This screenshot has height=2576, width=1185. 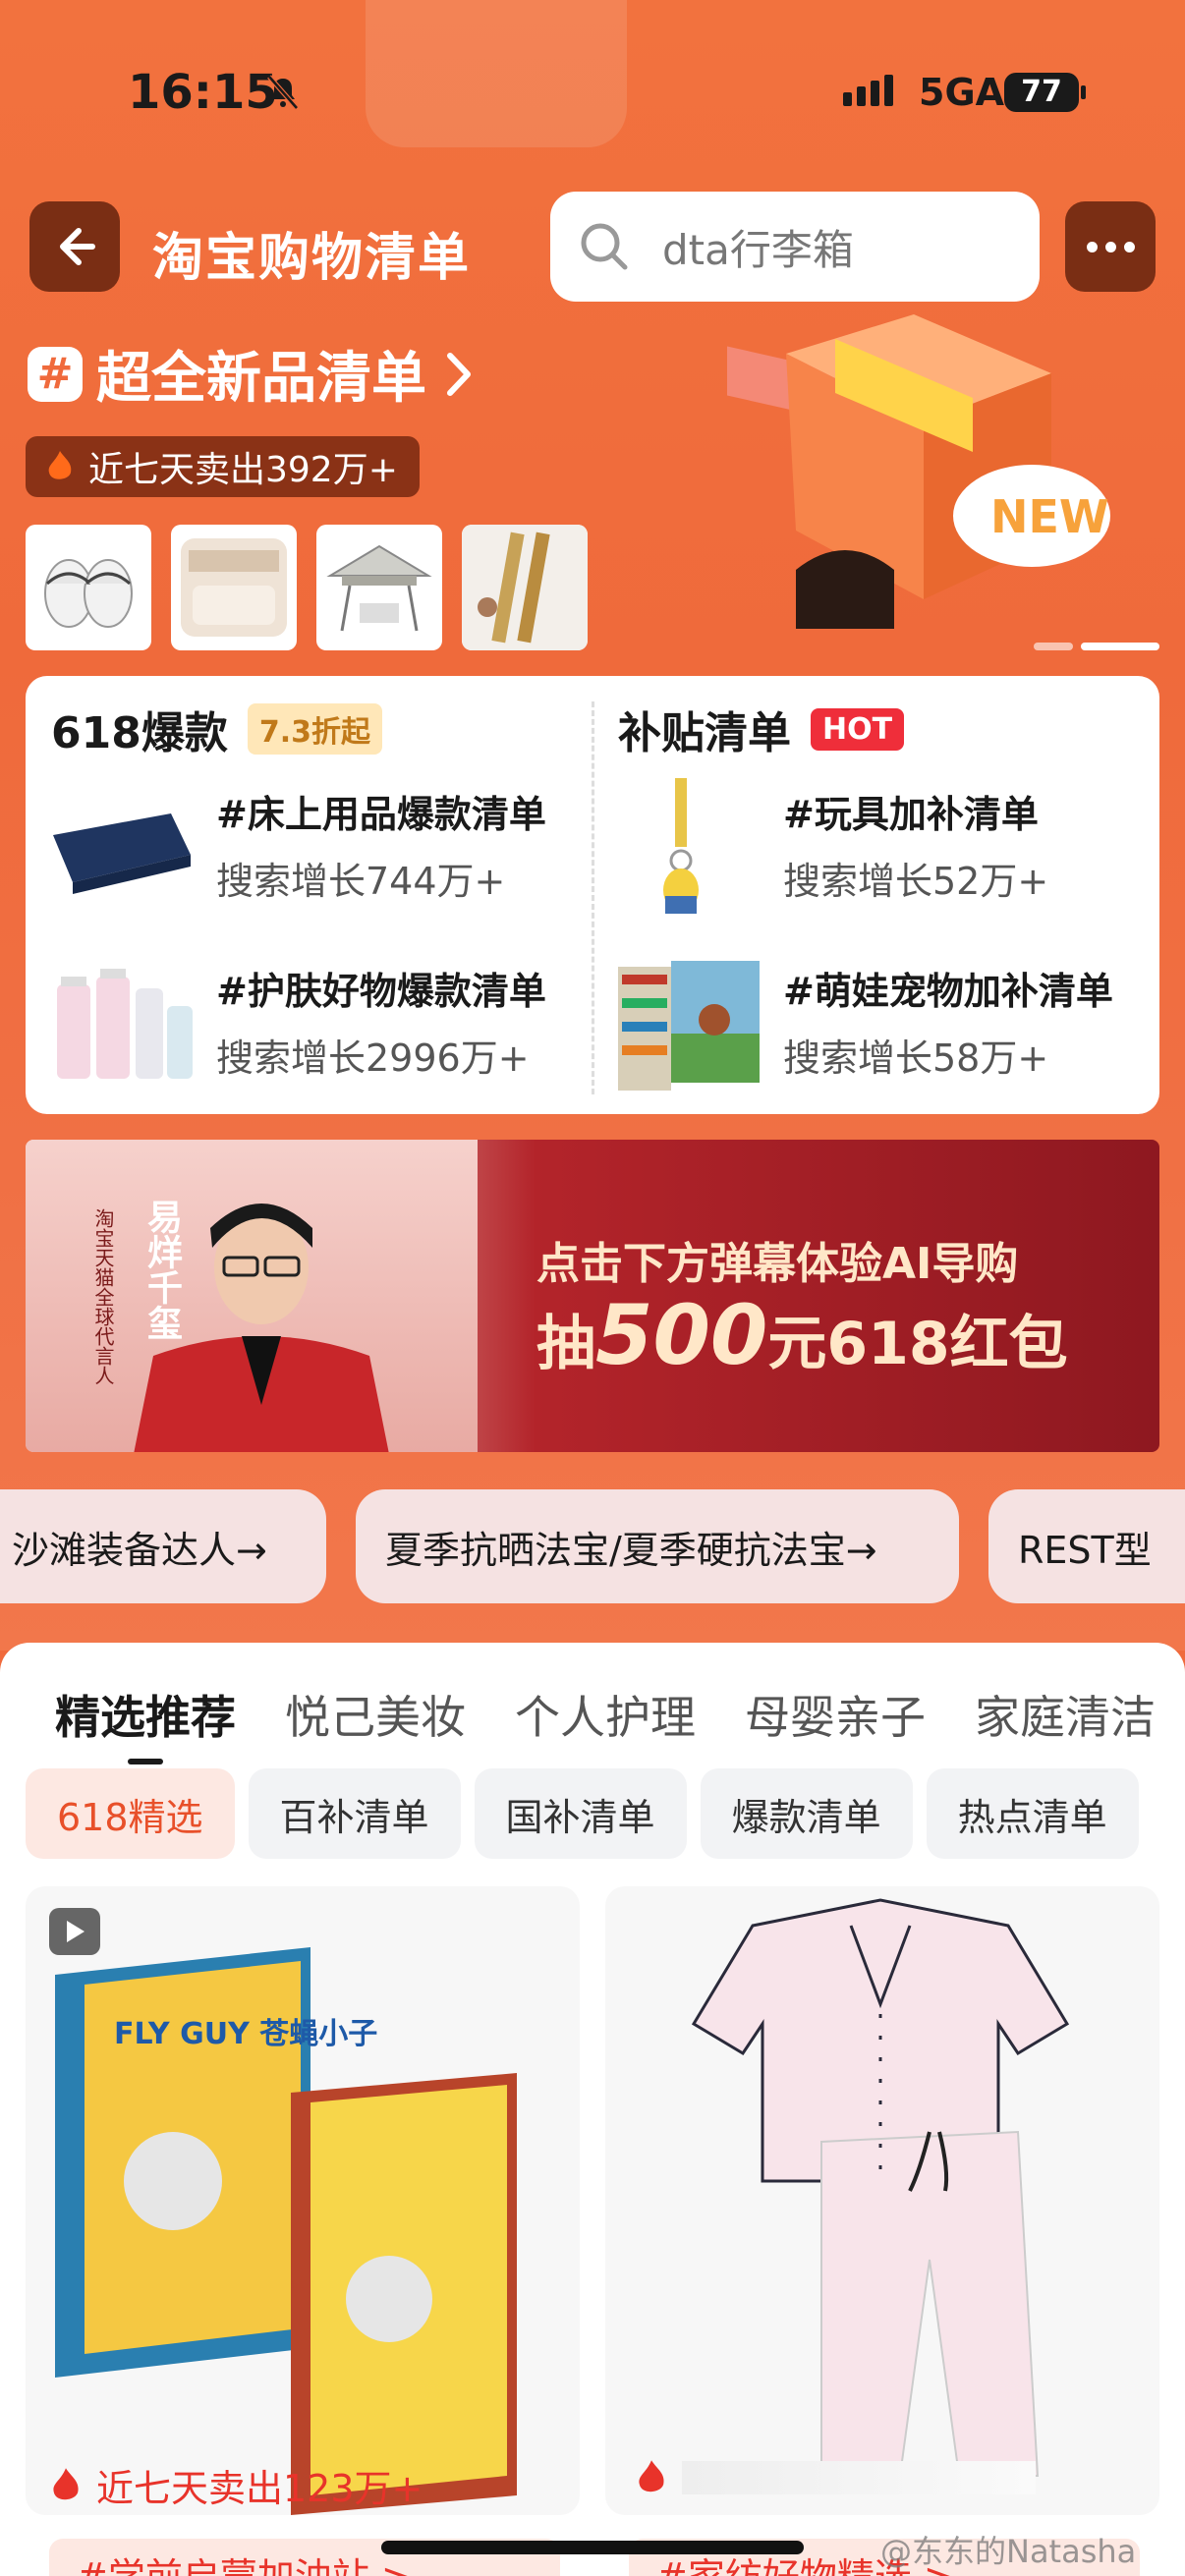 I want to click on home-indicator, so click(x=592, y=2547).